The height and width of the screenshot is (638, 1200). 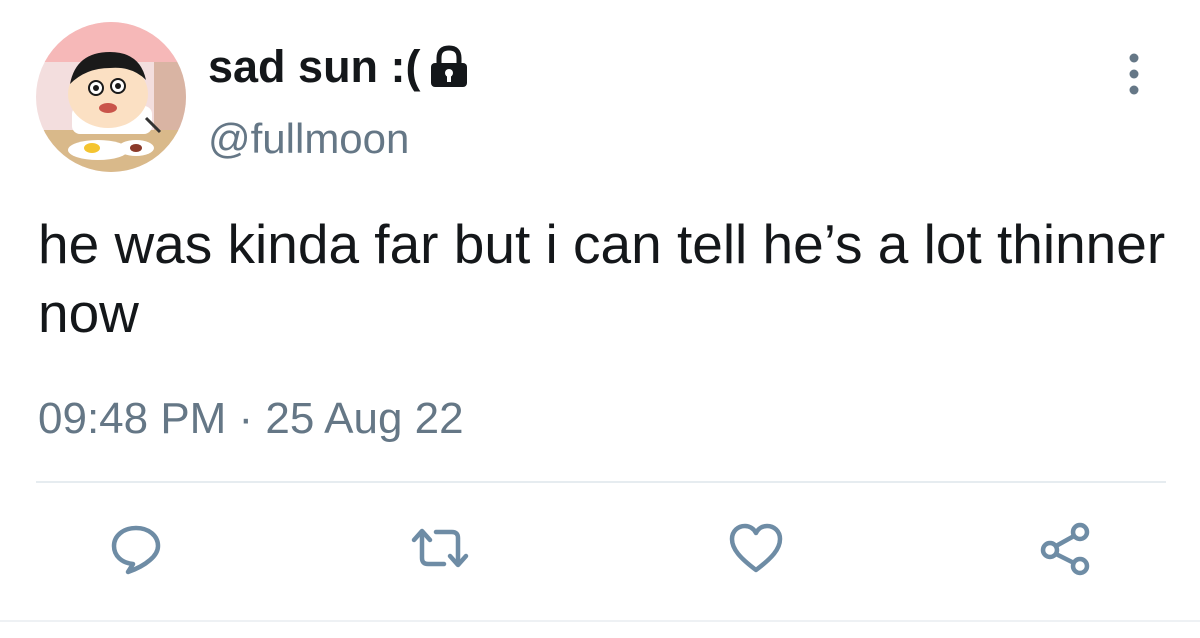 I want to click on lock-icon, so click(x=449, y=67).